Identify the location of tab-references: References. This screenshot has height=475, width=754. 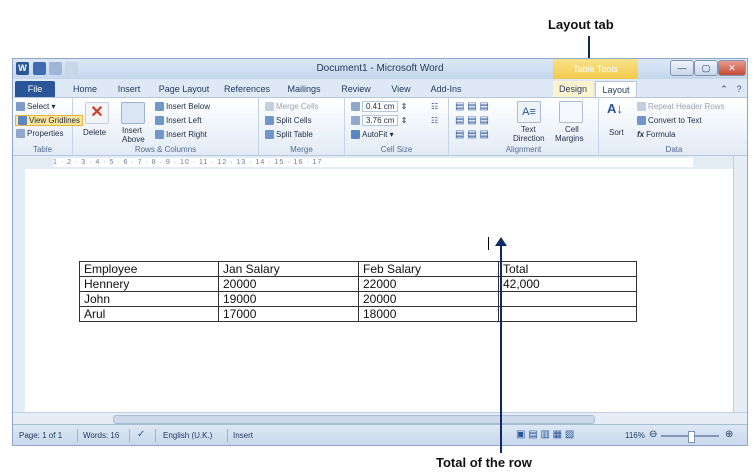
(247, 89).